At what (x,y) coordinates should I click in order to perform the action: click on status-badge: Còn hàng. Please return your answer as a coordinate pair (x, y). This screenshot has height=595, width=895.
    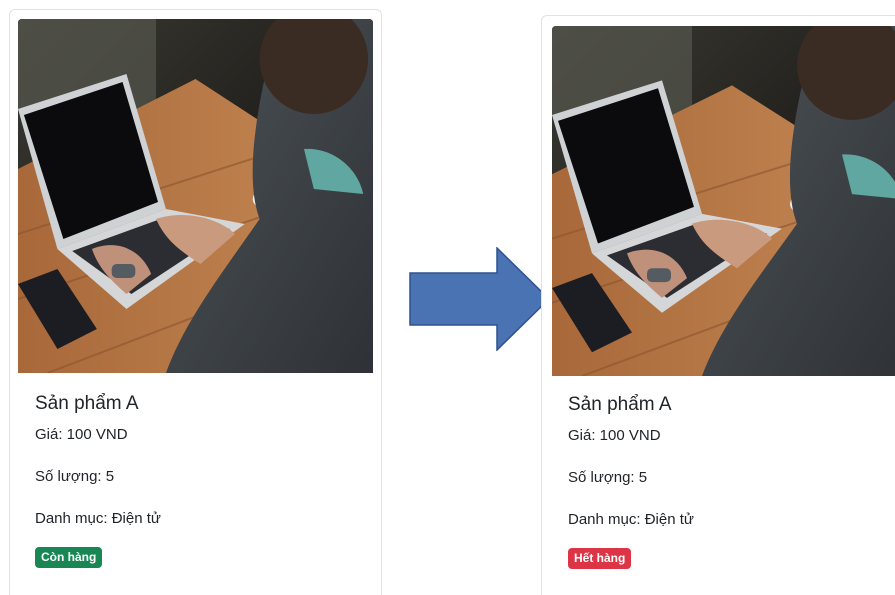
    Looking at the image, I should click on (69, 557).